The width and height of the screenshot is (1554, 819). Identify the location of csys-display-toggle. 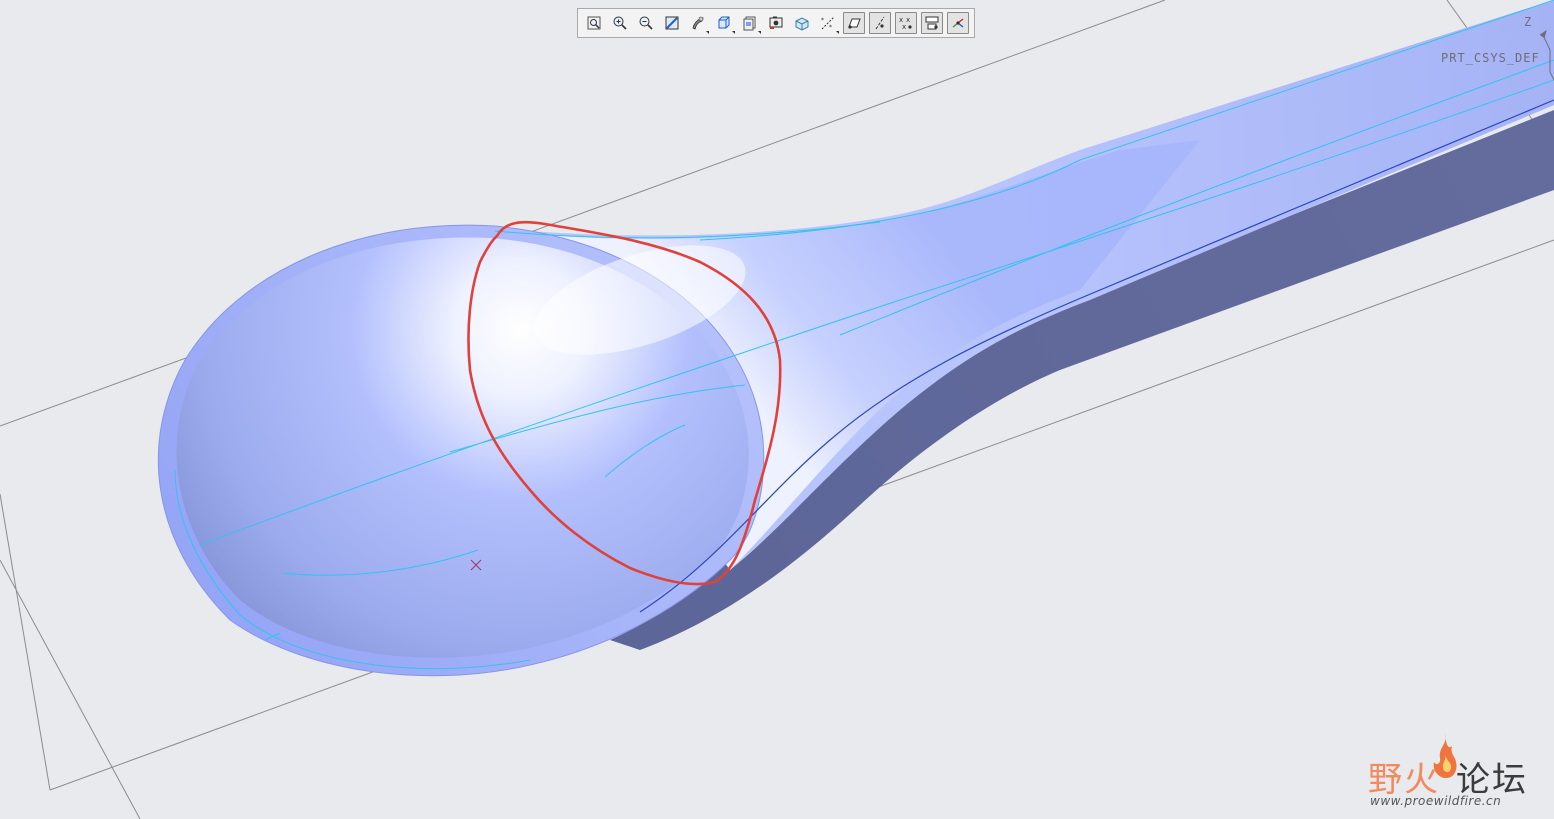
(932, 23).